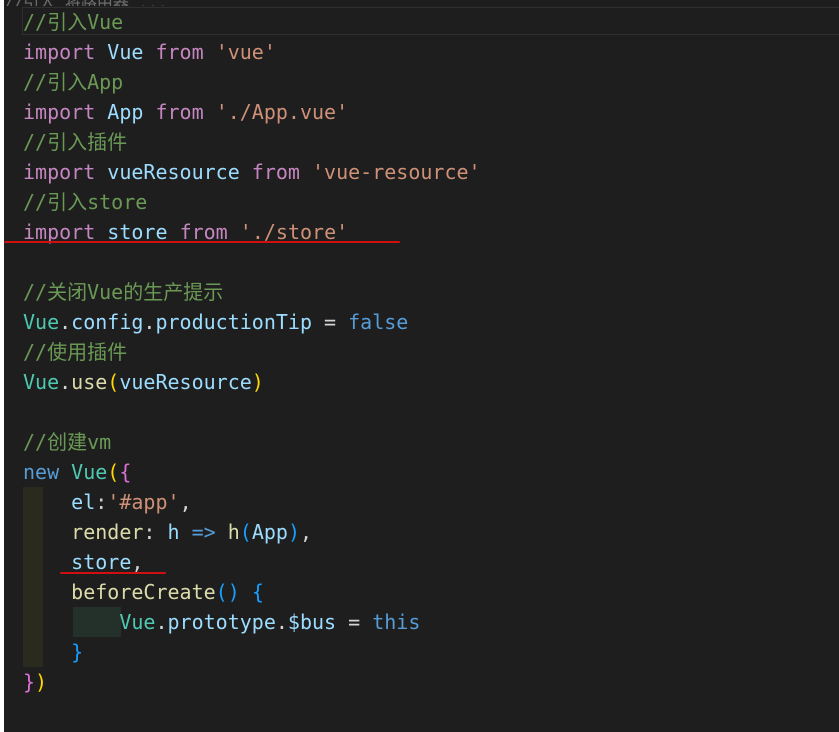 This screenshot has height=732, width=839. What do you see at coordinates (282, 112) in the screenshot?
I see `code-token: './App.vue'` at bounding box center [282, 112].